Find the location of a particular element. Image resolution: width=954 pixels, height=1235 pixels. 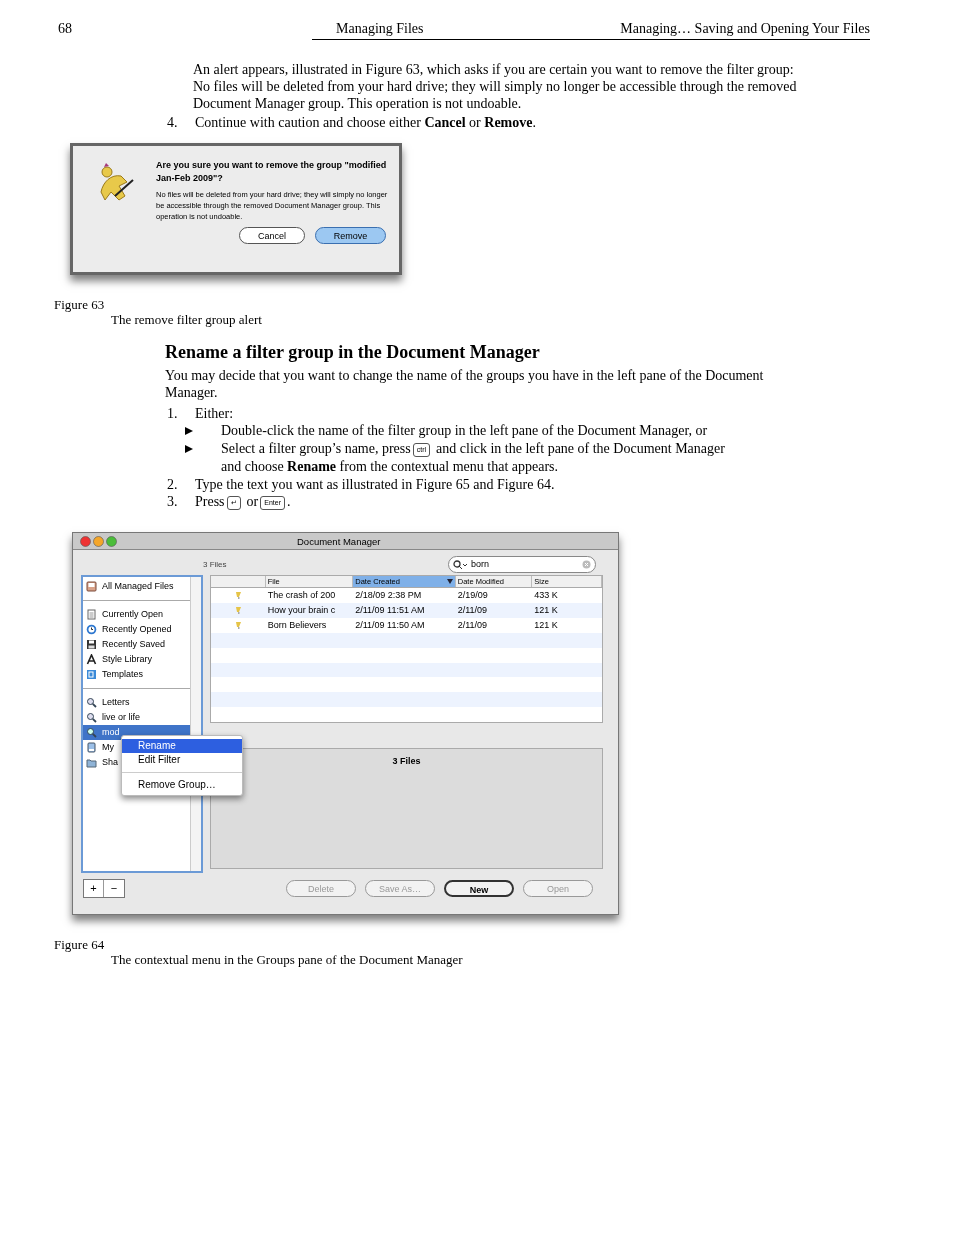

step-text: Either: is located at coordinates (214, 413).